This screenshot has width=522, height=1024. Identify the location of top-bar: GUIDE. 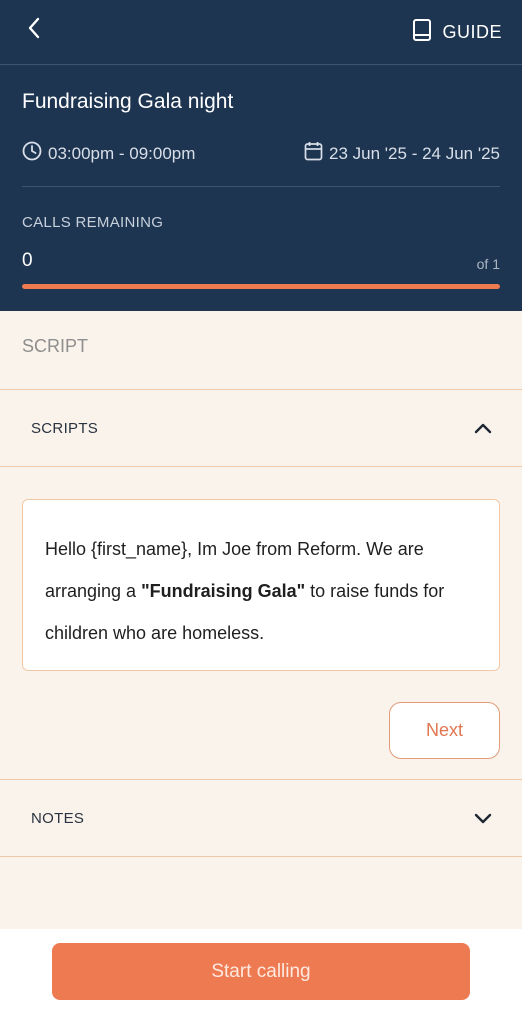
(261, 32).